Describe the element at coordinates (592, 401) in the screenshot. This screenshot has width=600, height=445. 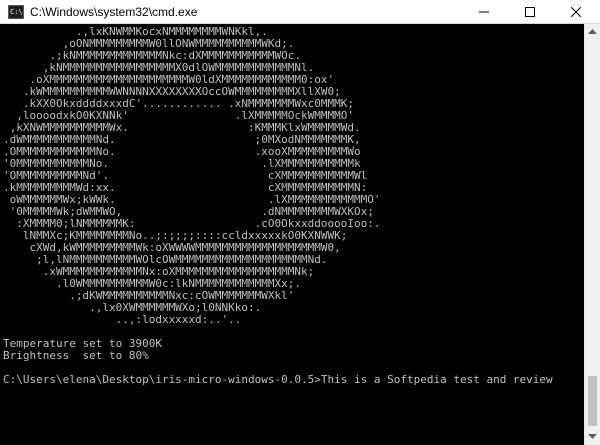
I see `scroll-thumb` at that location.